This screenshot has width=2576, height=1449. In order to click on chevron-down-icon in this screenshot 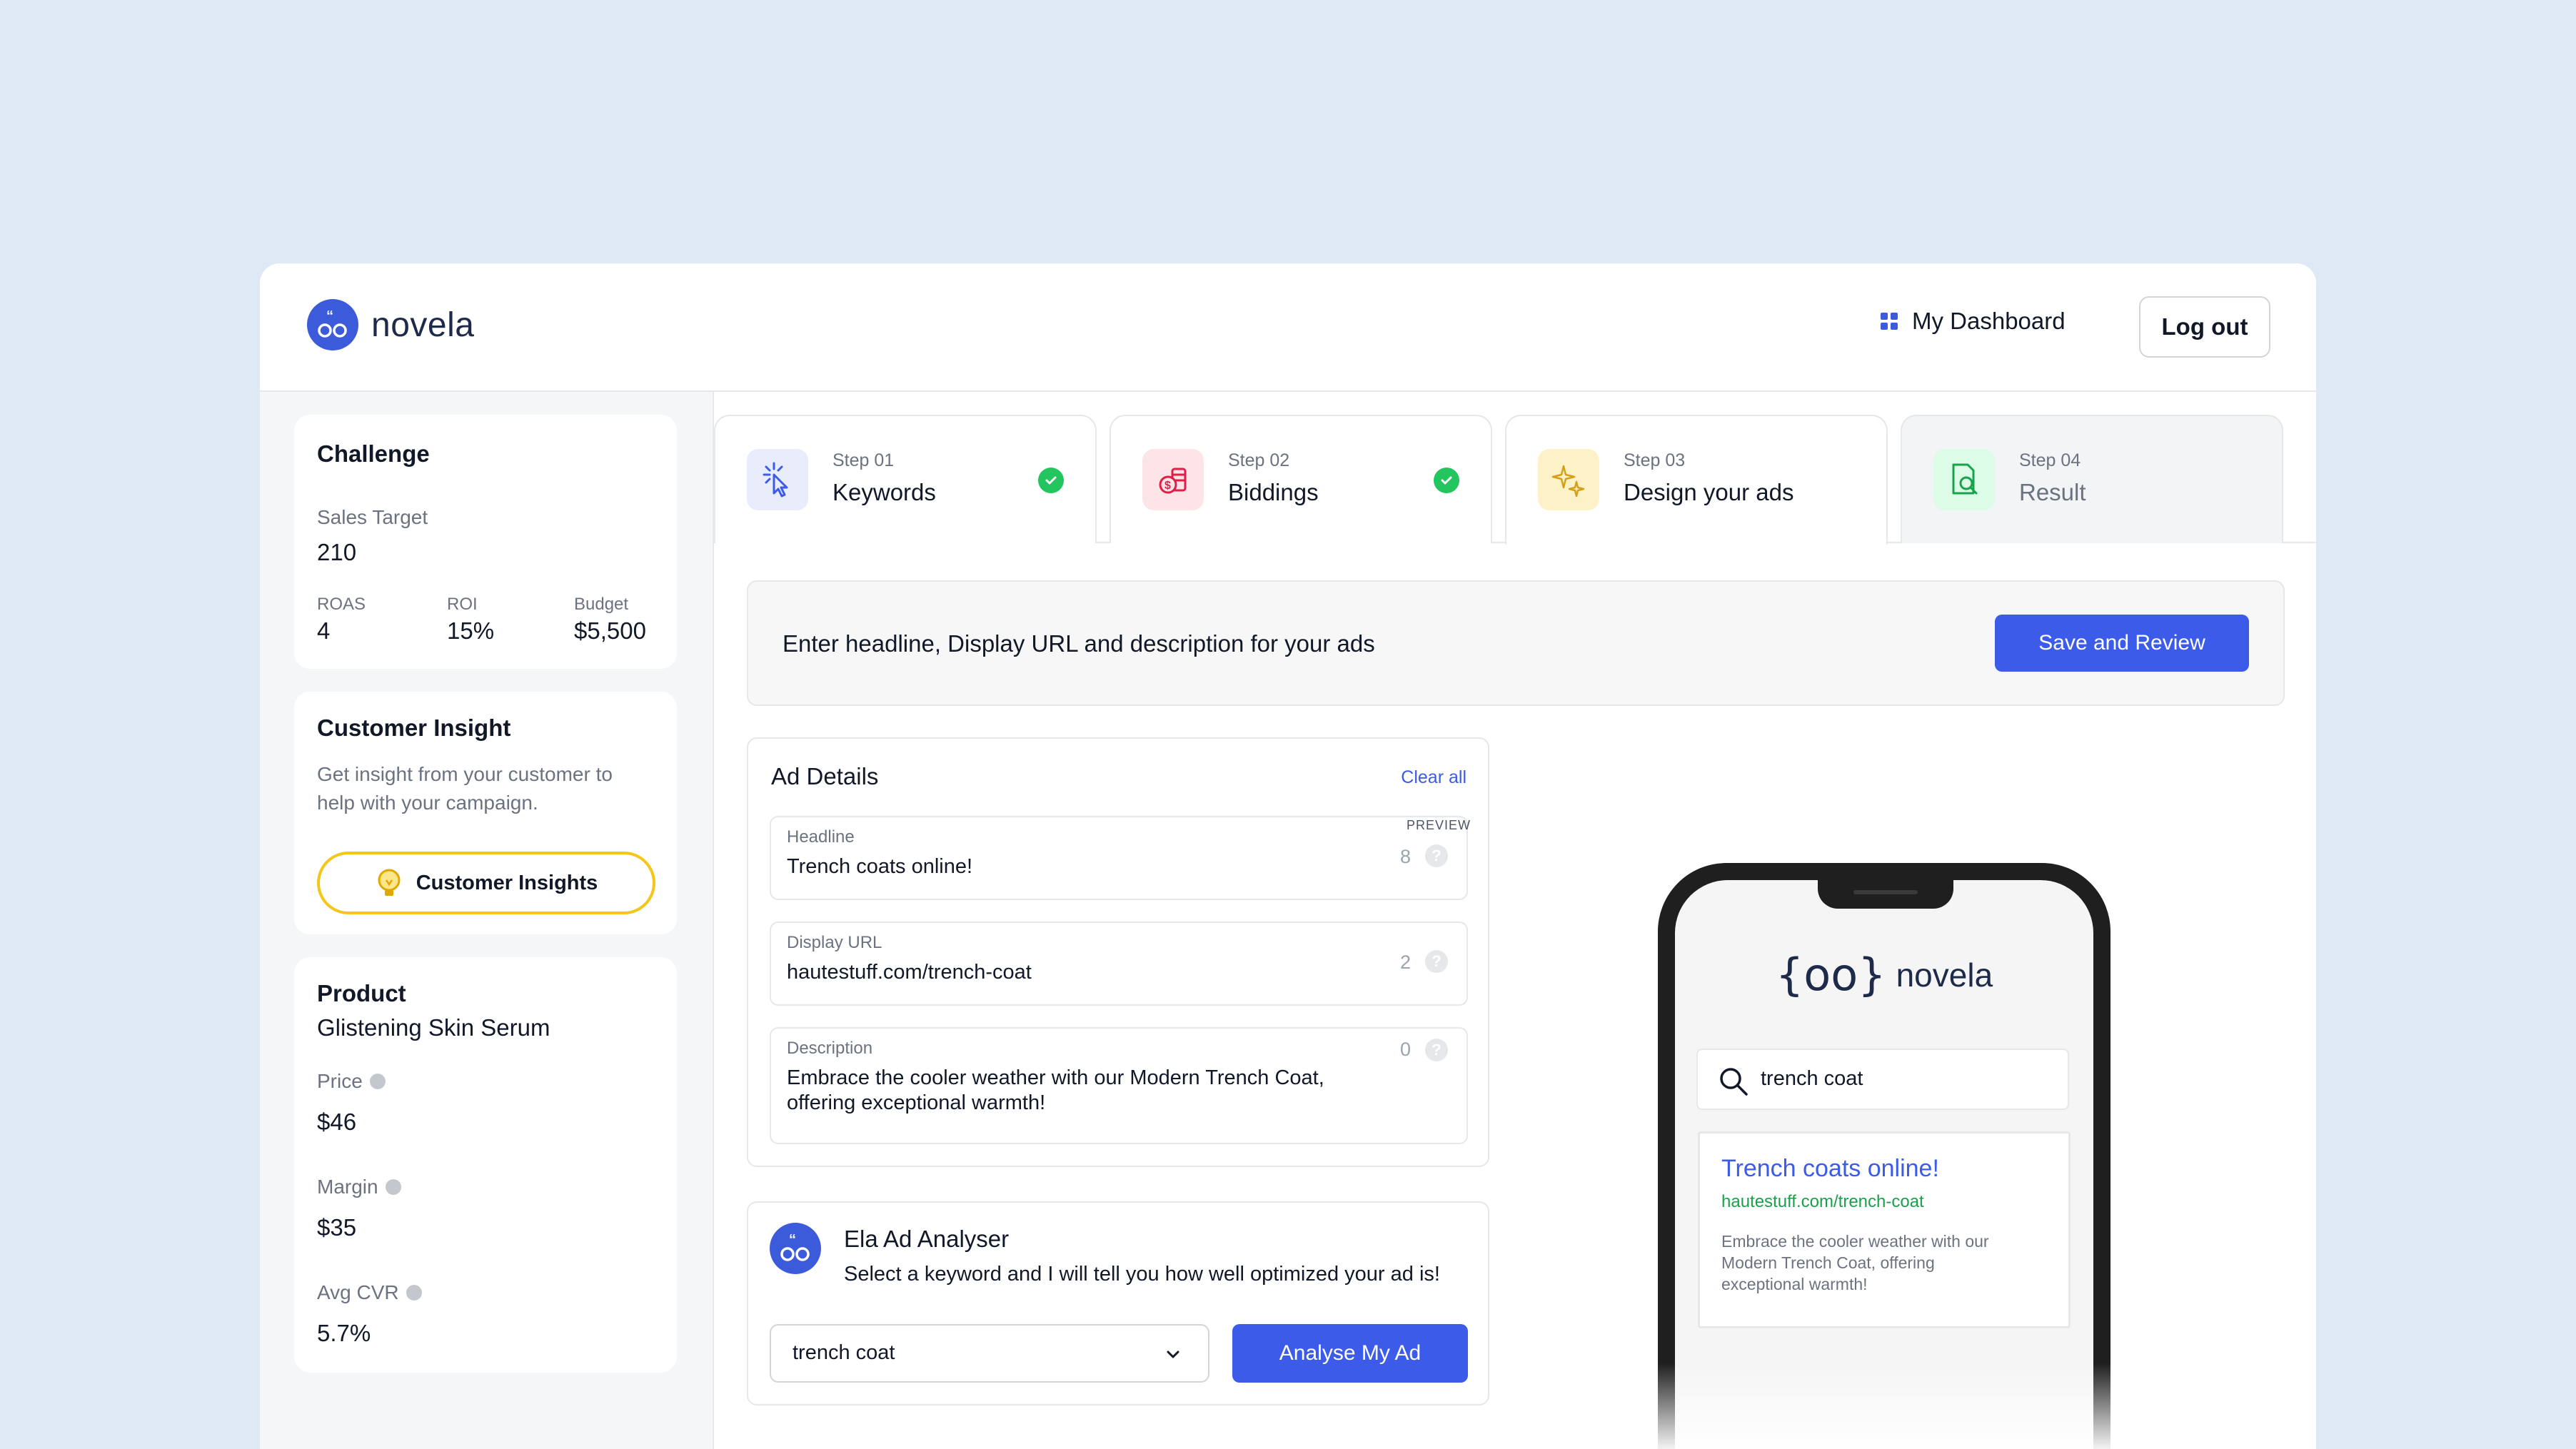, I will do `click(1173, 1357)`.